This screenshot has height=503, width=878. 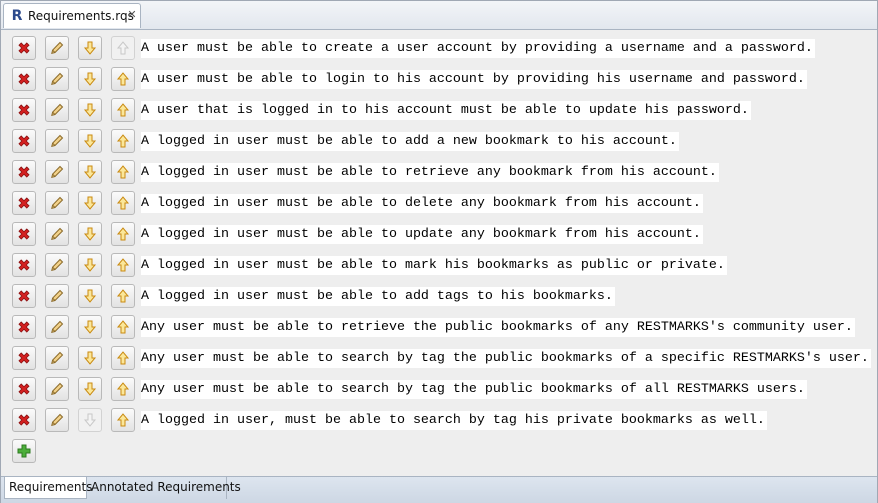 What do you see at coordinates (81, 16) in the screenshot?
I see `editor-tab-title: Requirements.rqs` at bounding box center [81, 16].